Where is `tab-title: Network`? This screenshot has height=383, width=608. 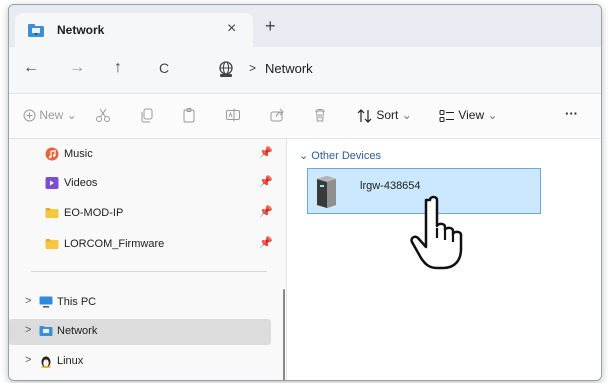
tab-title: Network is located at coordinates (81, 30).